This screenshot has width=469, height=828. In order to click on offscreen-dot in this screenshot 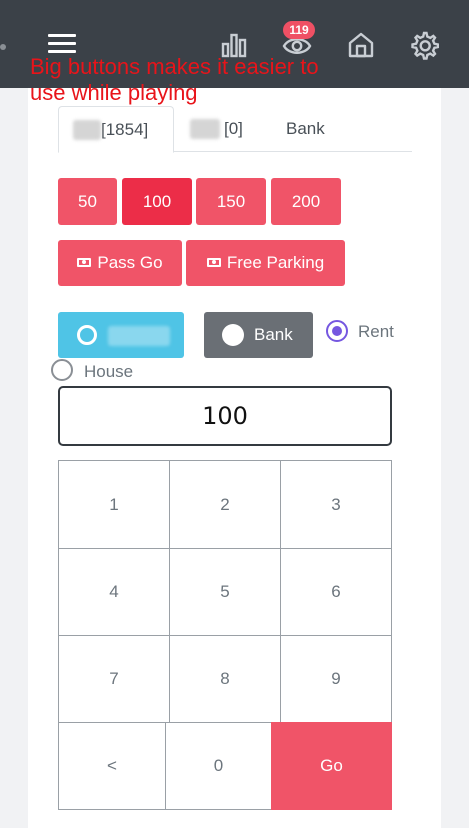, I will do `click(3, 47)`.